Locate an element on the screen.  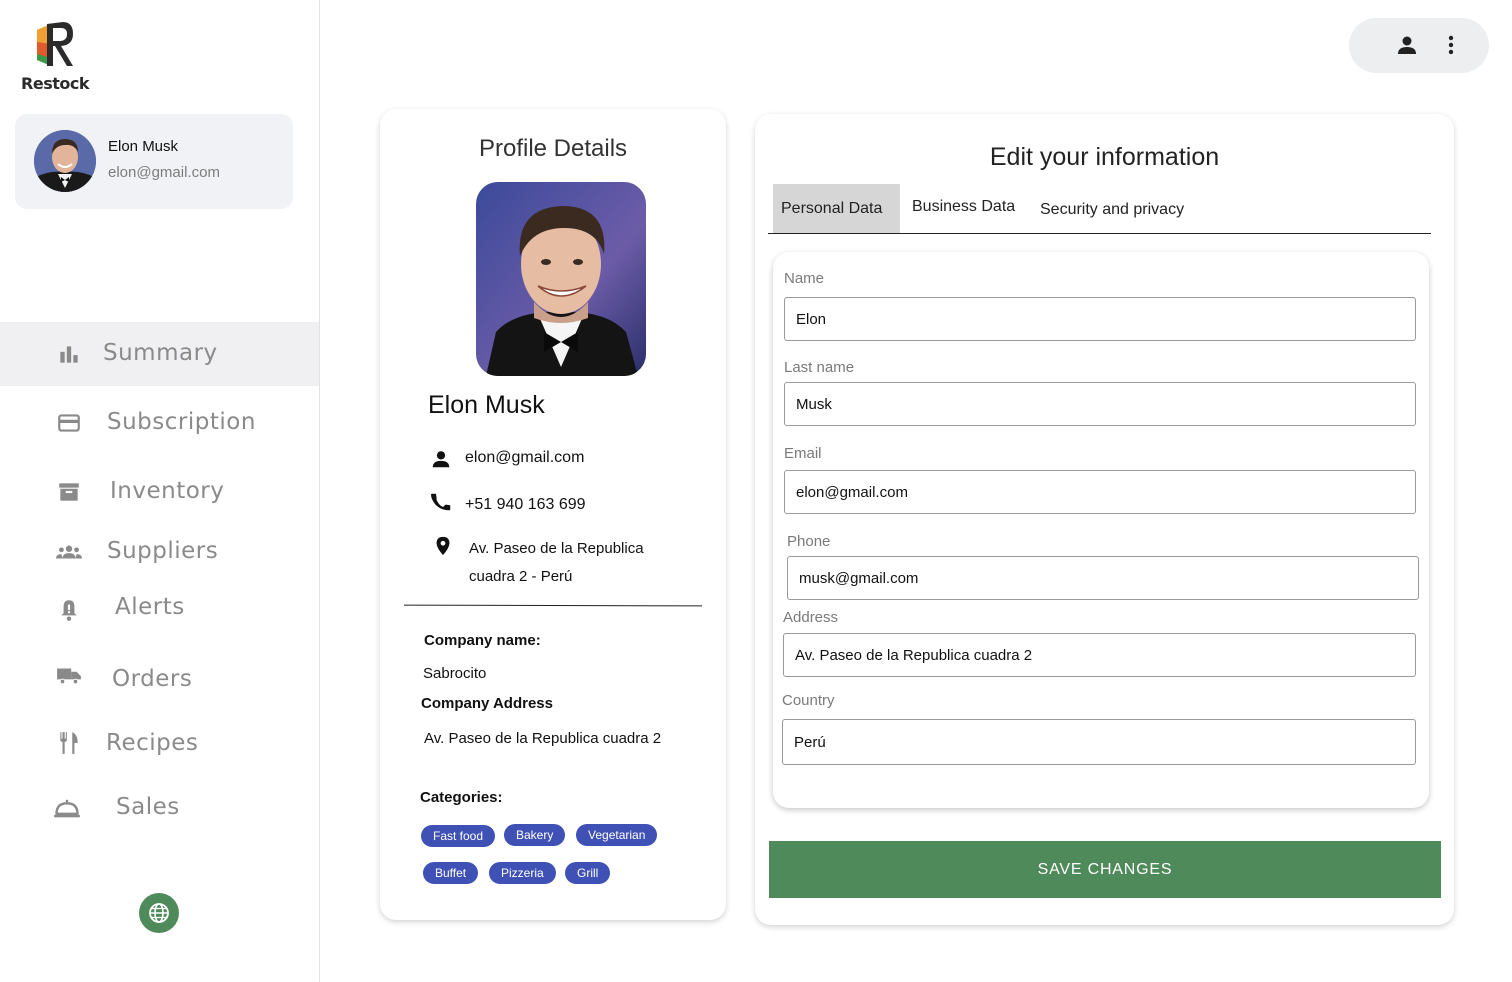
company-address-label: Company Address is located at coordinates (487, 703).